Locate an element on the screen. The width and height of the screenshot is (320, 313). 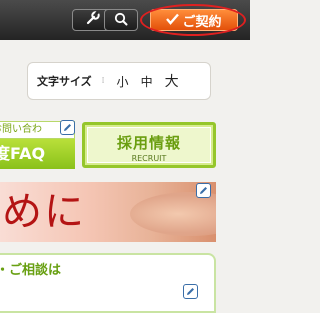
search-icon is located at coordinates (121, 20).